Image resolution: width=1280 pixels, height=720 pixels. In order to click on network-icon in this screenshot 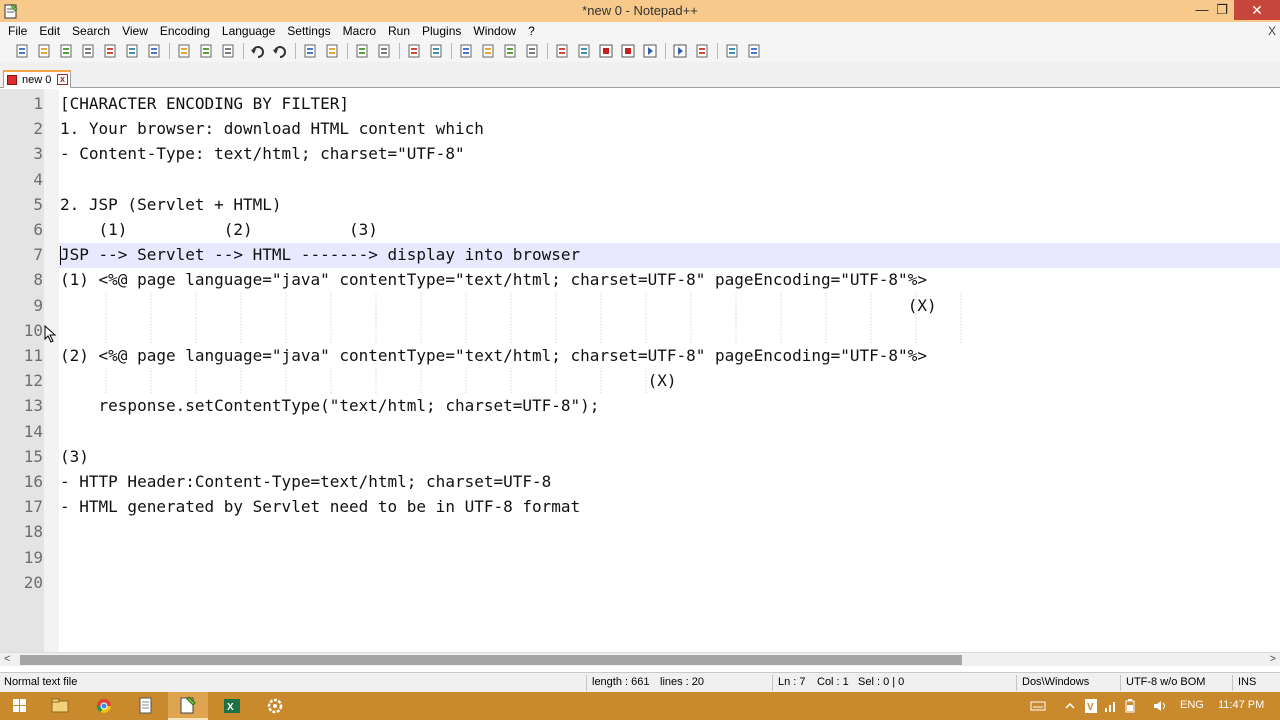, I will do `click(1111, 706)`.